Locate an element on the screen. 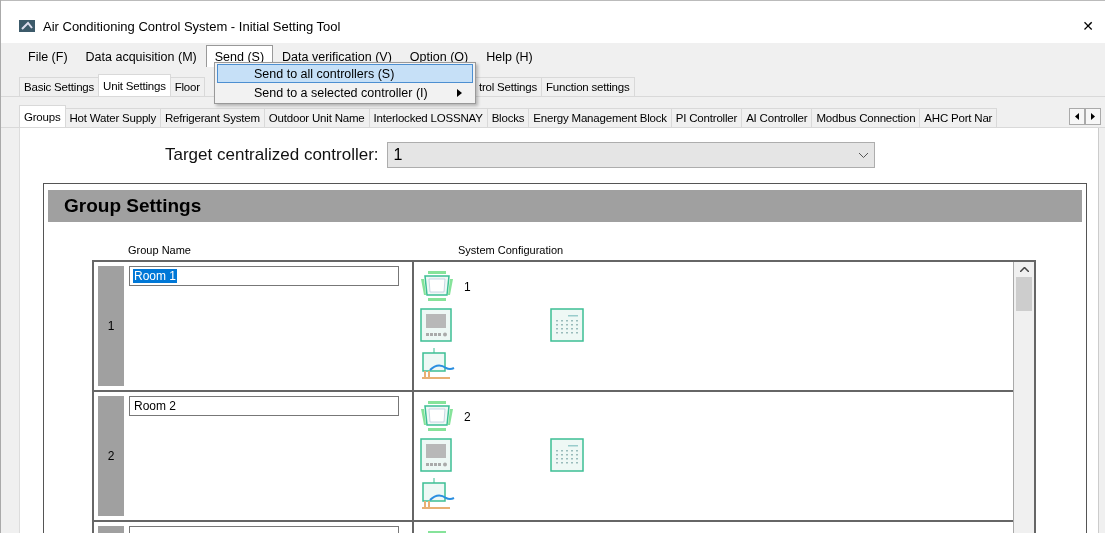  tab: Groups is located at coordinates (42, 116).